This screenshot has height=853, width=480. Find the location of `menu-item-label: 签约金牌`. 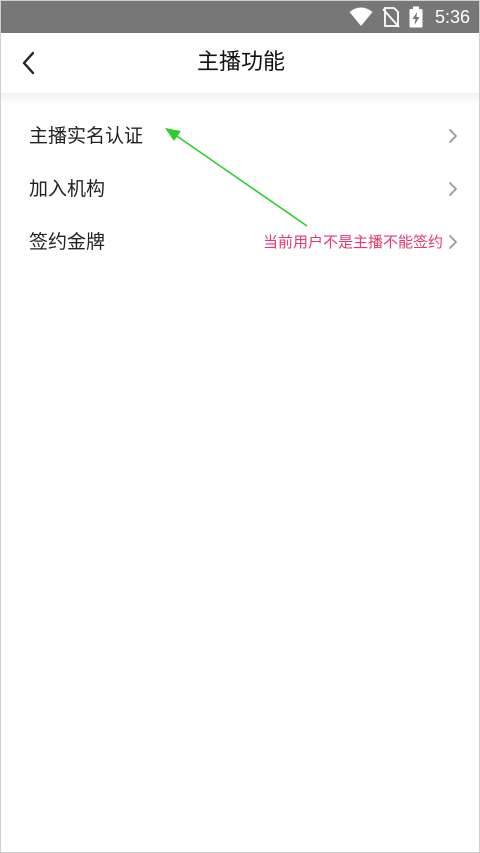

menu-item-label: 签约金牌 is located at coordinates (67, 241).